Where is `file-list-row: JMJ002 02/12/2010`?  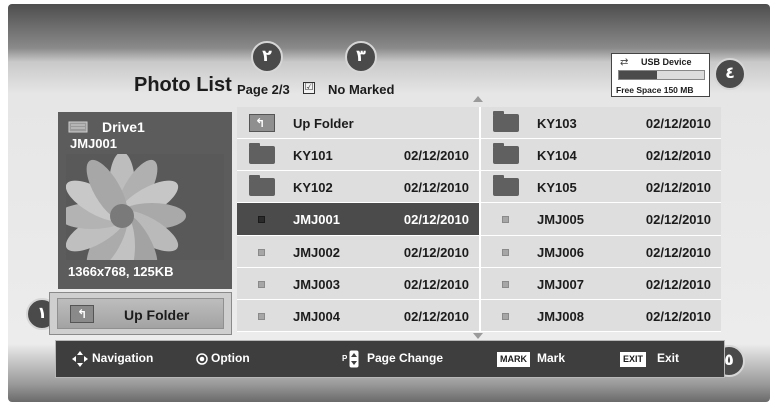 file-list-row: JMJ002 02/12/2010 is located at coordinates (358, 251).